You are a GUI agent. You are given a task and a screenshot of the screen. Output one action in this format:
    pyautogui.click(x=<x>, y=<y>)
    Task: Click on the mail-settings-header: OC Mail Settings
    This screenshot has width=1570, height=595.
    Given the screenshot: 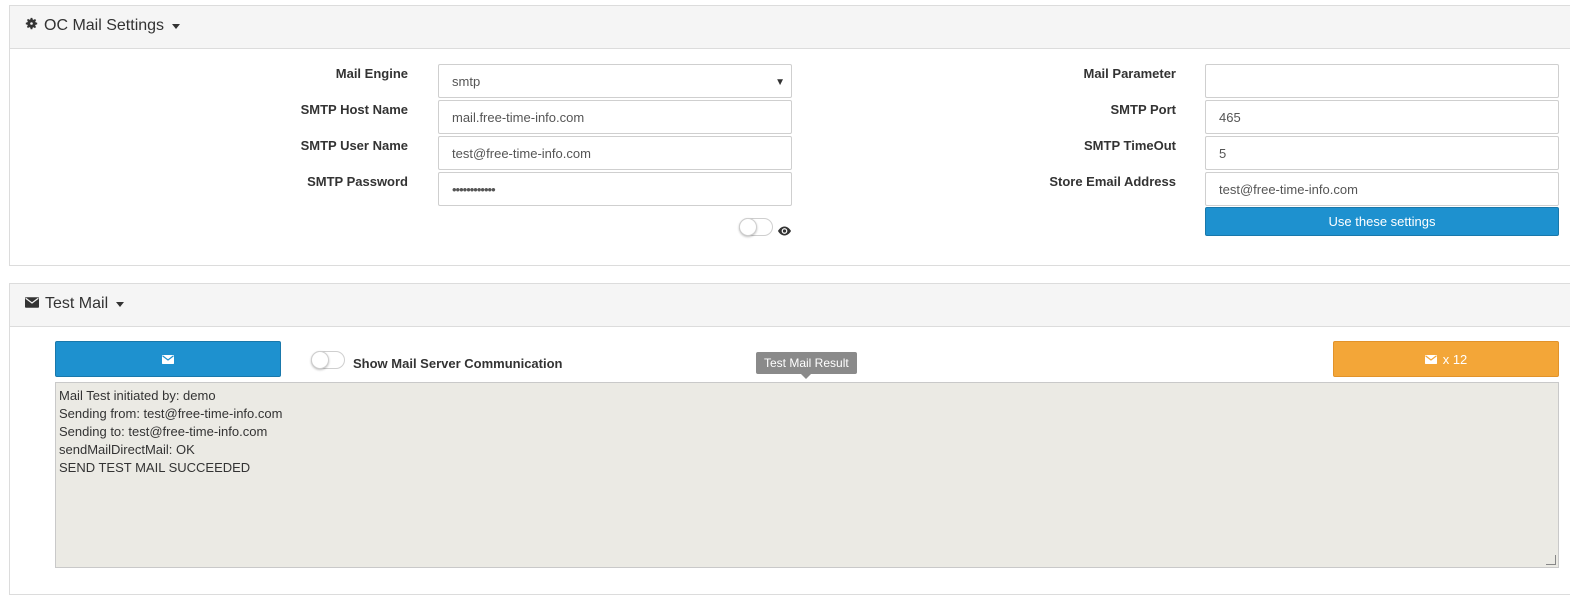 What is the action you would take?
    pyautogui.click(x=790, y=27)
    